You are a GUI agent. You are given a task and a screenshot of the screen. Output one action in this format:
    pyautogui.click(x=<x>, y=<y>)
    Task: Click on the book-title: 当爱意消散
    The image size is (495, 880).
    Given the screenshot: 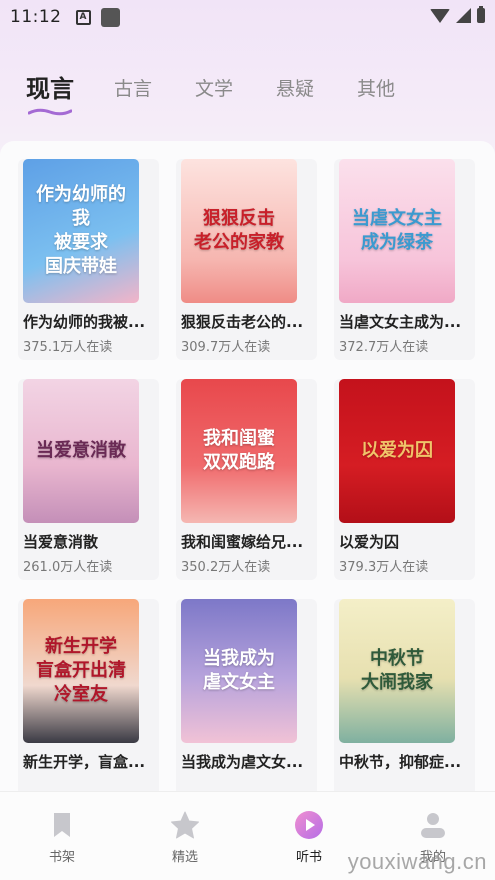 What is the action you would take?
    pyautogui.click(x=61, y=542)
    